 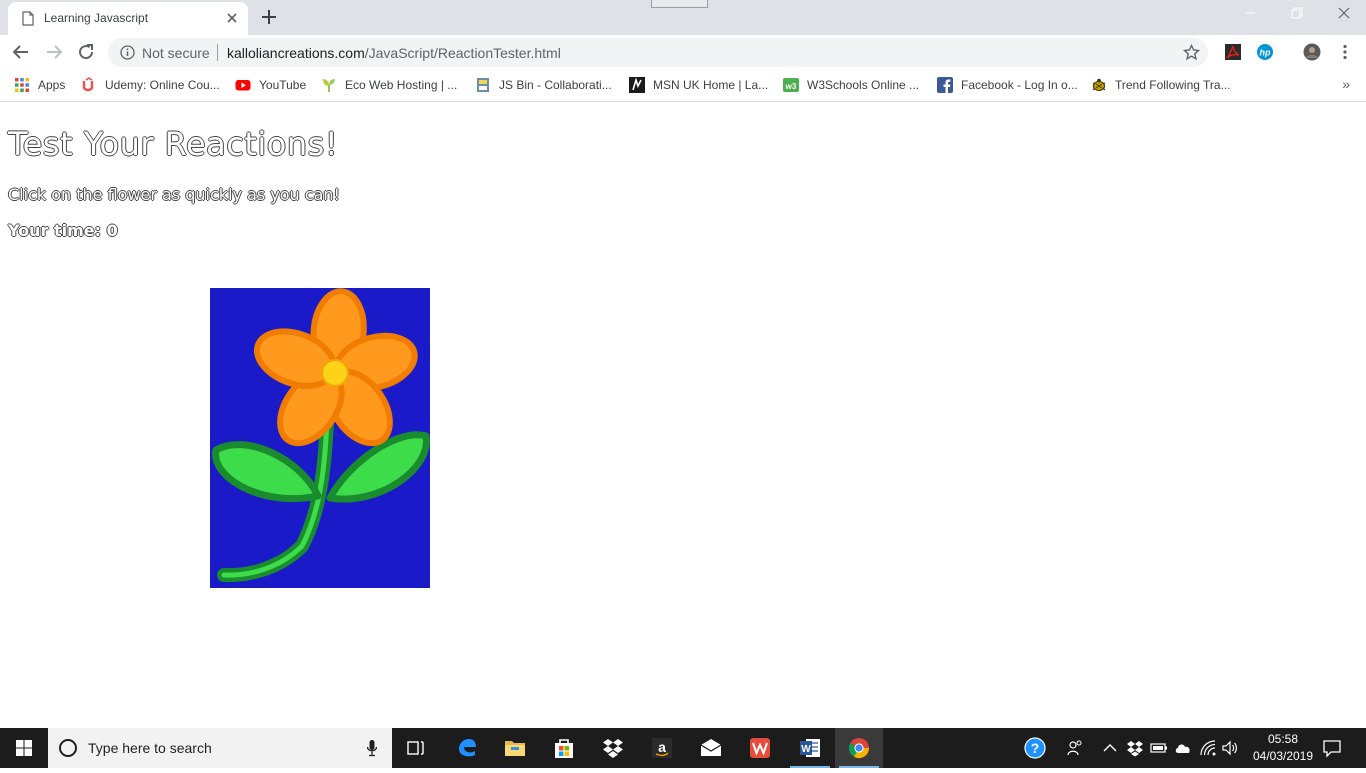 What do you see at coordinates (88, 84) in the screenshot?
I see `udemy-icon` at bounding box center [88, 84].